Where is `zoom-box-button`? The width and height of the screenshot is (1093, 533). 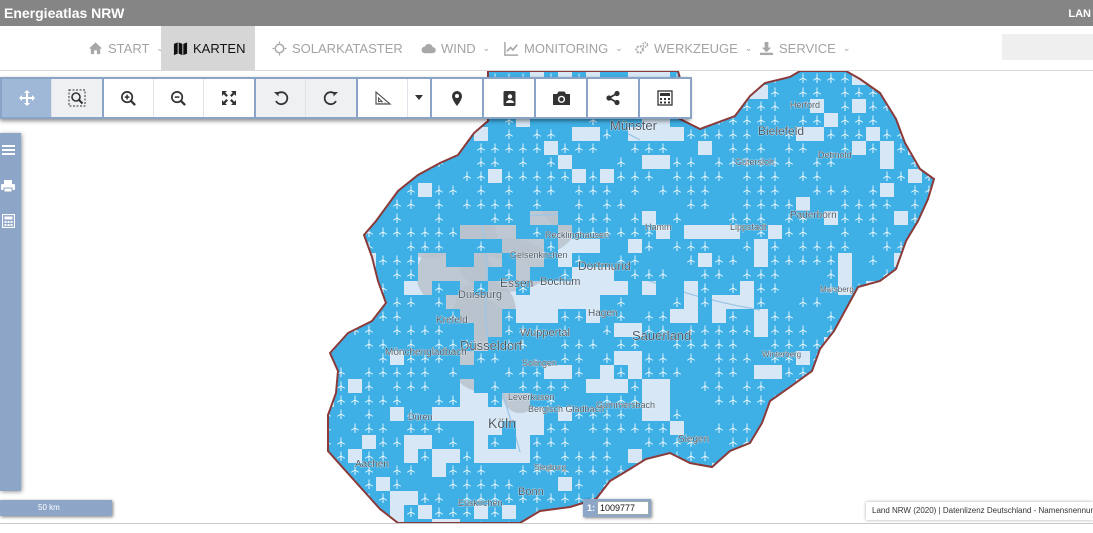
zoom-box-button is located at coordinates (77, 98).